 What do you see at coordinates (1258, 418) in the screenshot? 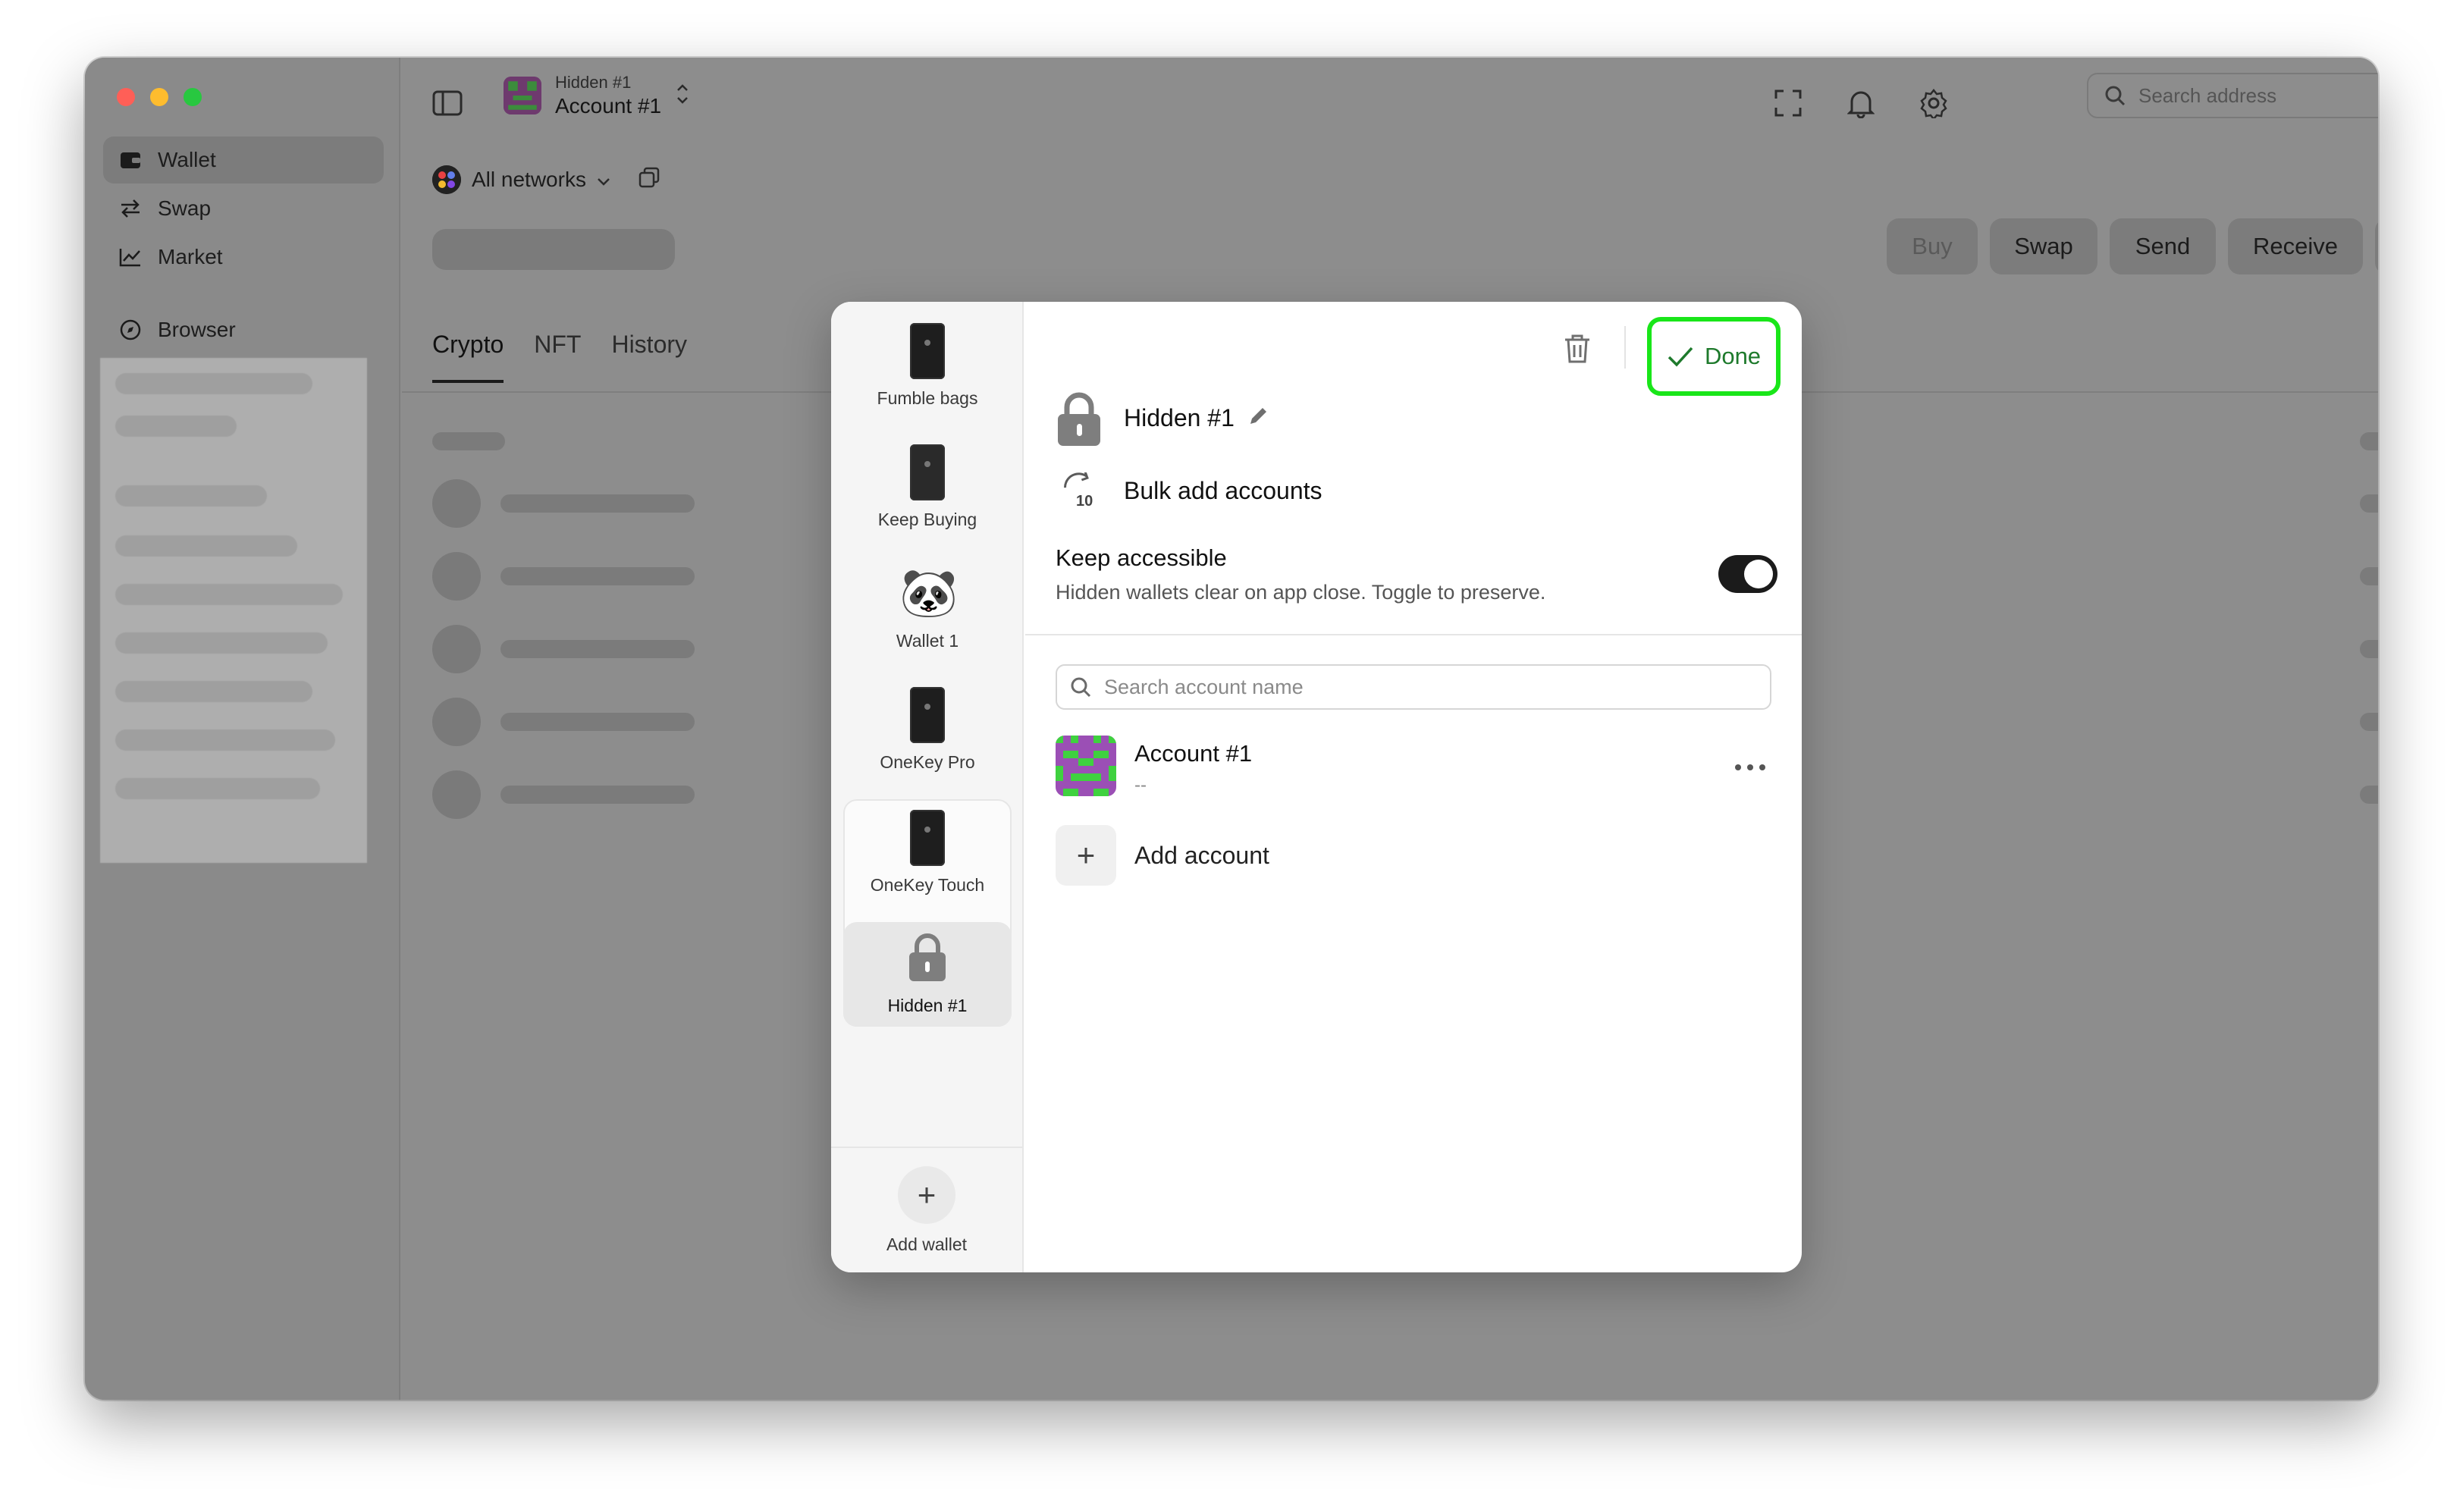
I see `pencil-icon` at bounding box center [1258, 418].